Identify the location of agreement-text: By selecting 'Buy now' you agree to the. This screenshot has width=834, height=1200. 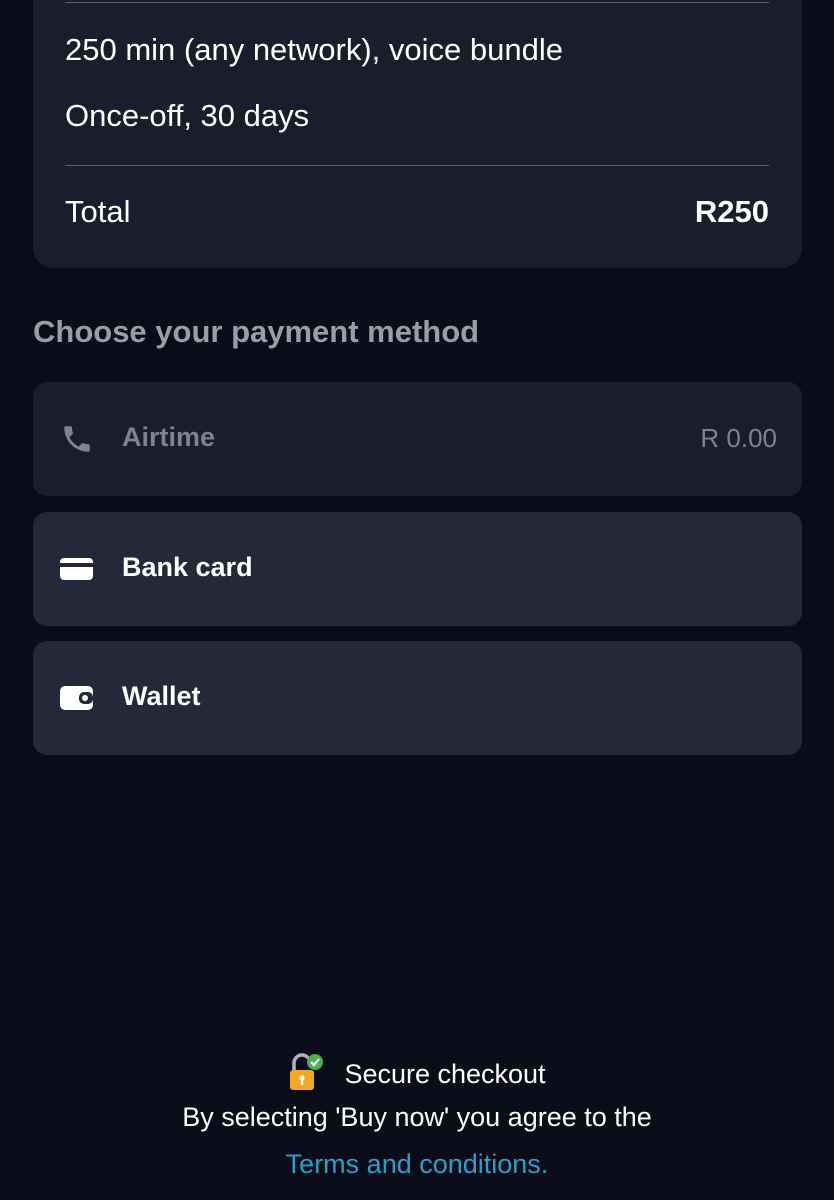
(417, 1117).